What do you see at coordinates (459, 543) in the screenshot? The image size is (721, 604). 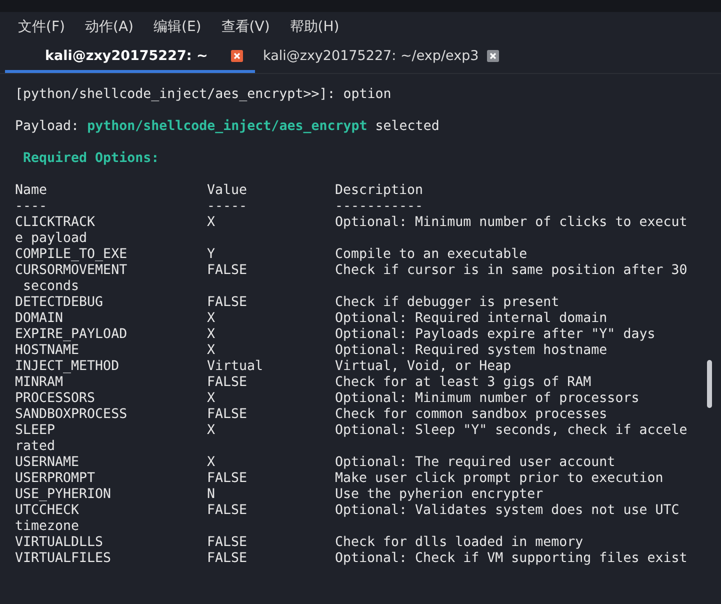 I see `option-description: Check for dlls loaded in memory` at bounding box center [459, 543].